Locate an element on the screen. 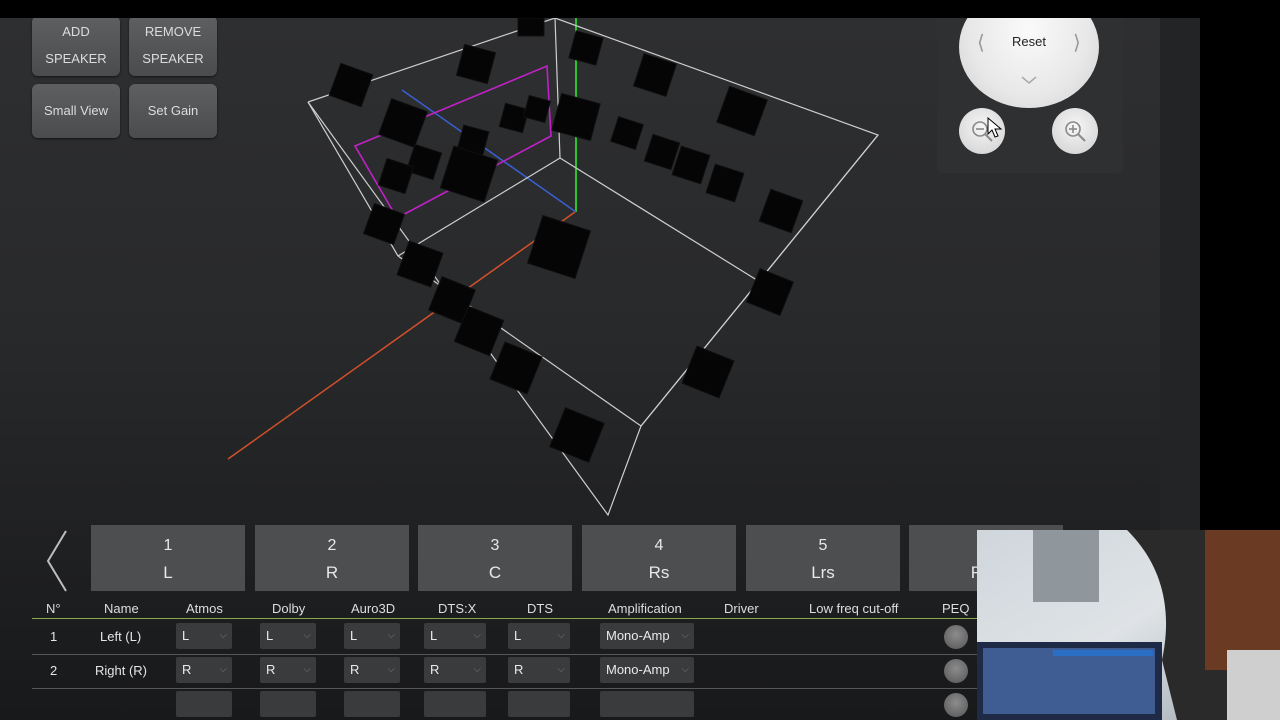 This screenshot has width=1280, height=720. dtsx-select: R ⌵ is located at coordinates (455, 670).